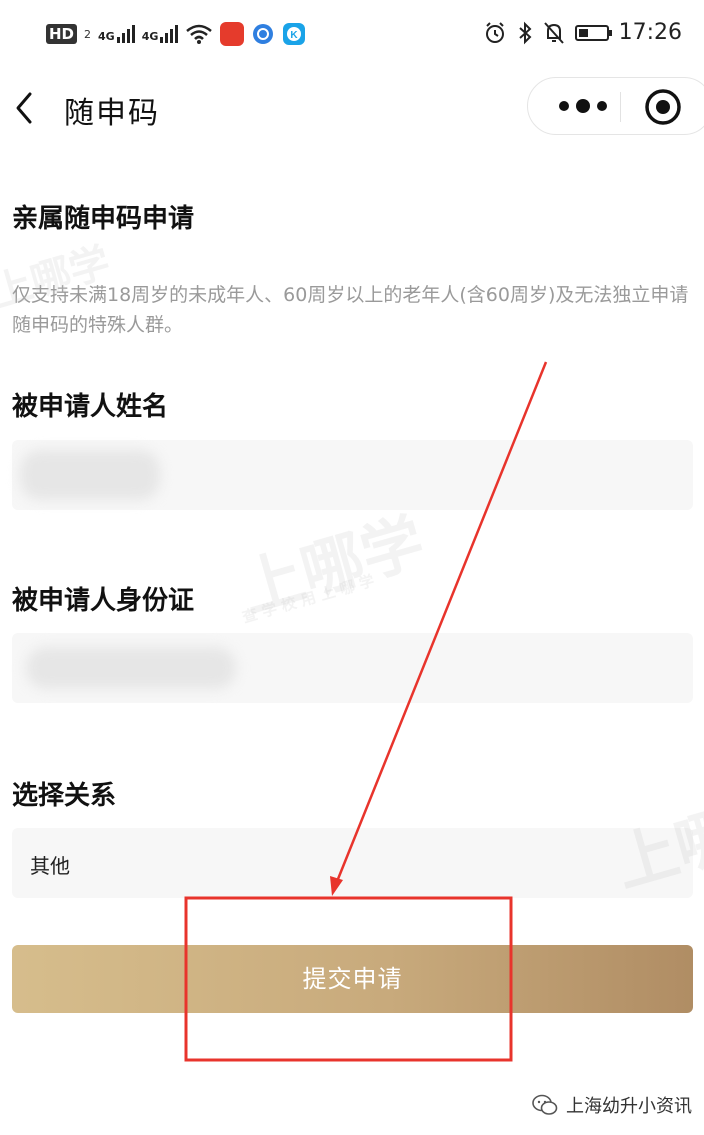 Image resolution: width=704 pixels, height=1135 pixels. Describe the element at coordinates (62, 34) in the screenshot. I see `hd-indicator: HD` at that location.